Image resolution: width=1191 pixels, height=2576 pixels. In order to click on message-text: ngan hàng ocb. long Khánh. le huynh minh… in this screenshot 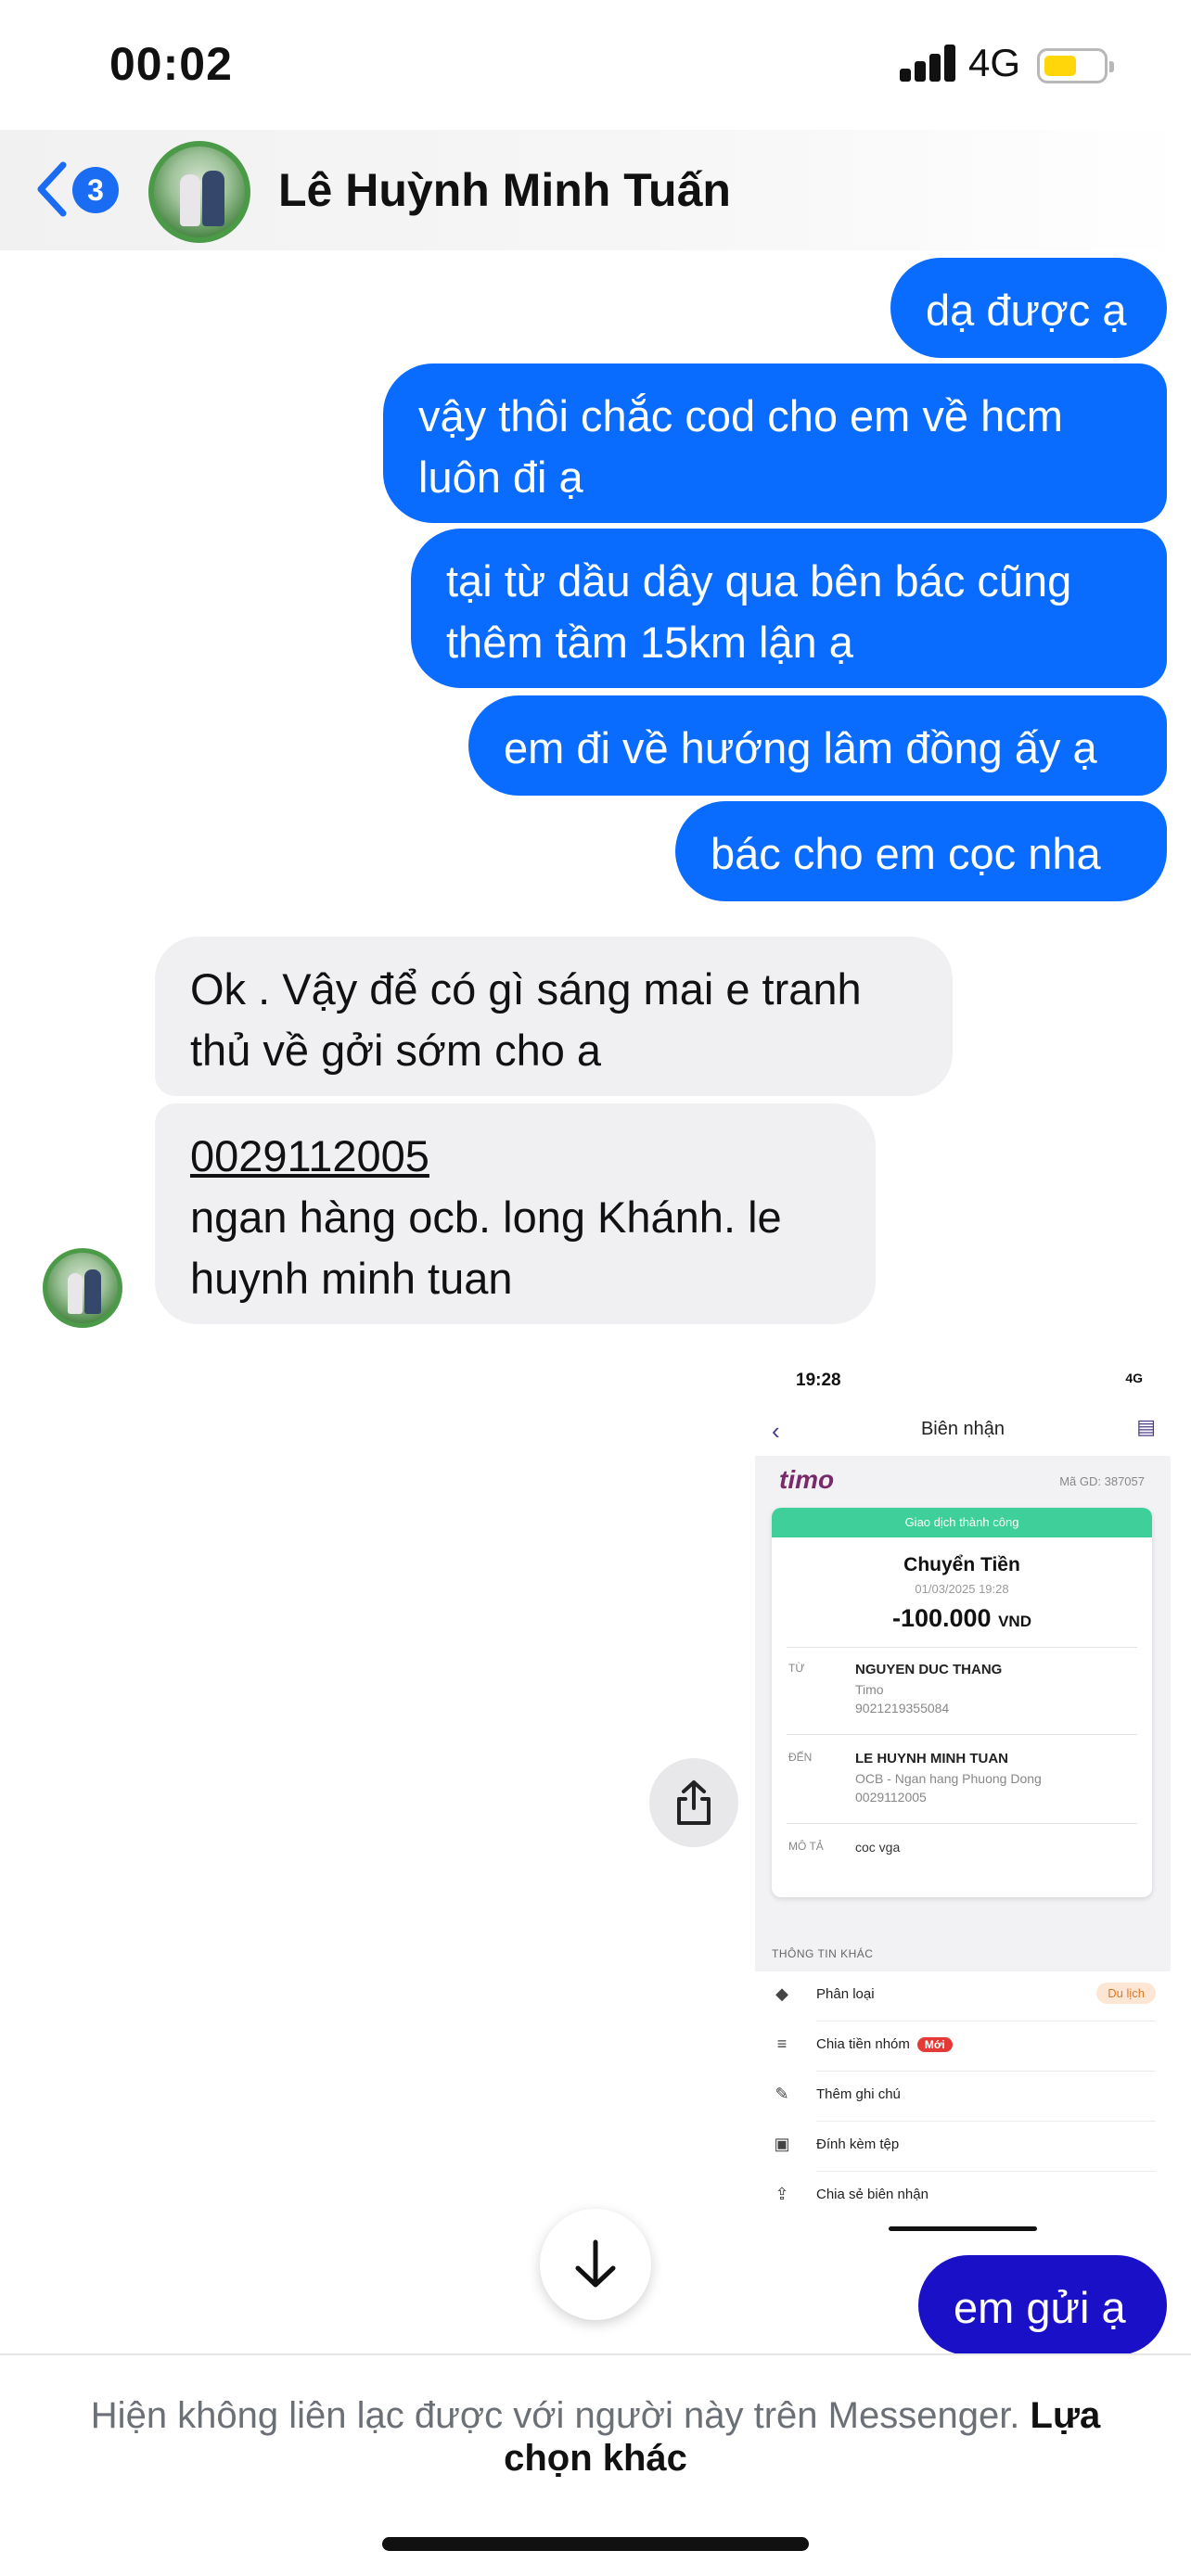, I will do `click(486, 1247)`.